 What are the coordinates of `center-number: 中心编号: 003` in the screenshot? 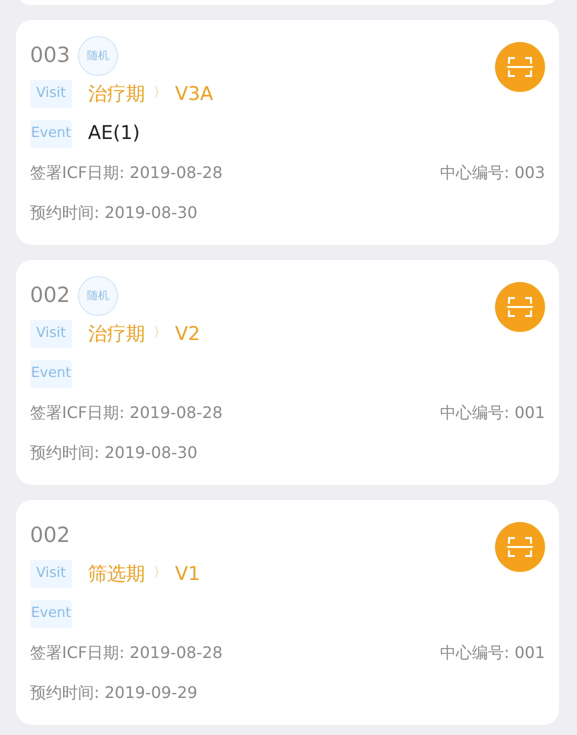 It's located at (492, 173).